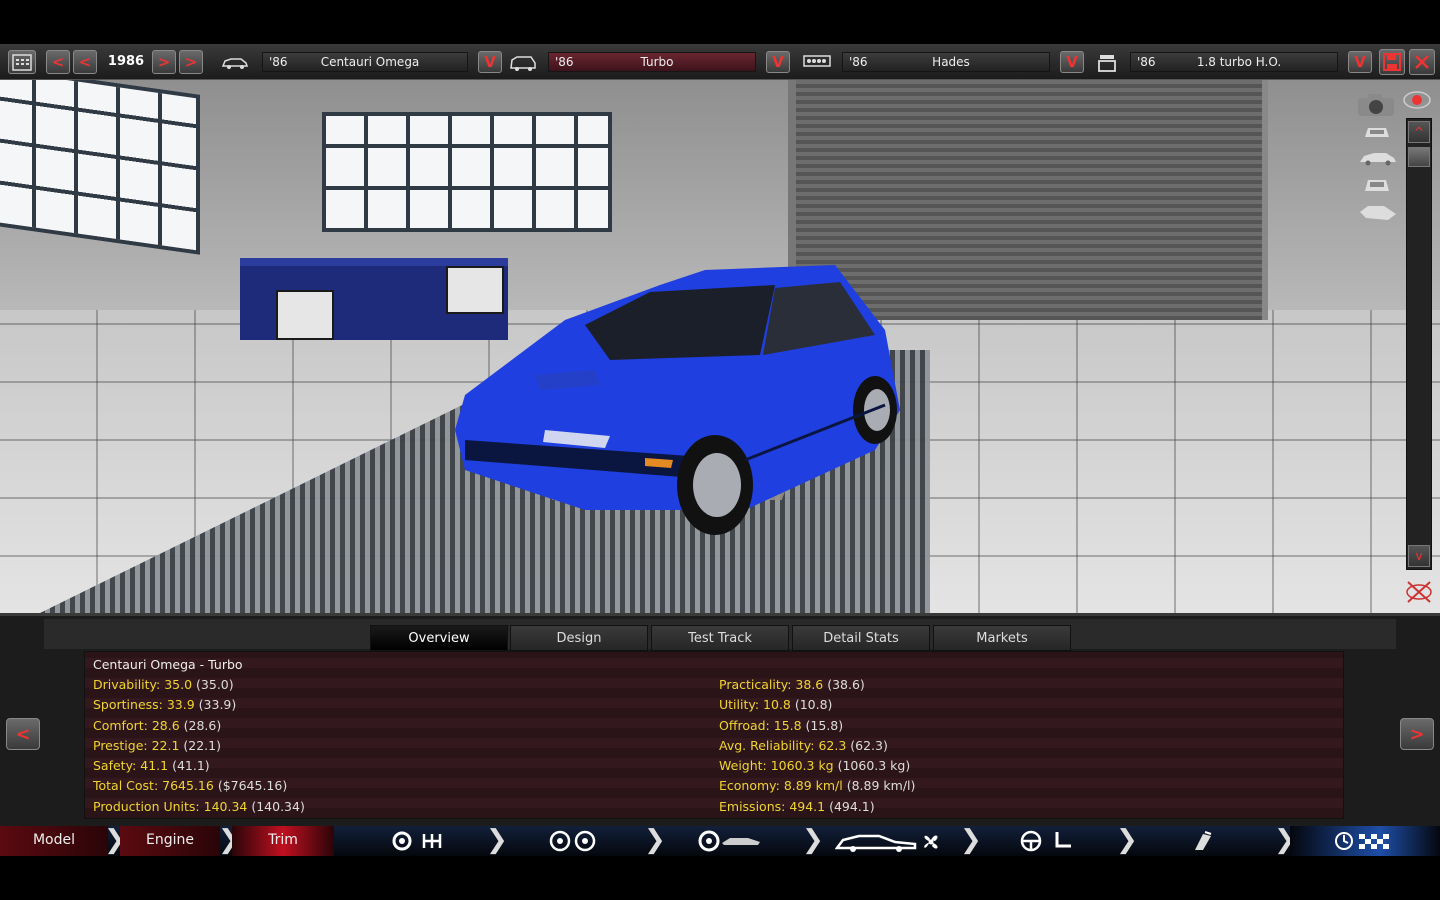 The image size is (1440, 900). What do you see at coordinates (720, 638) in the screenshot?
I see `tab-test-track: Test Track` at bounding box center [720, 638].